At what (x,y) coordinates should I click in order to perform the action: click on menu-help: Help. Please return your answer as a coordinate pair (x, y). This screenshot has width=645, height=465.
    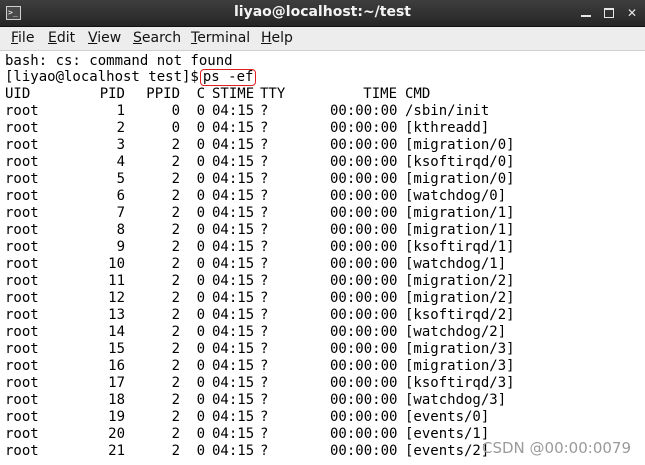
    Looking at the image, I should click on (277, 38).